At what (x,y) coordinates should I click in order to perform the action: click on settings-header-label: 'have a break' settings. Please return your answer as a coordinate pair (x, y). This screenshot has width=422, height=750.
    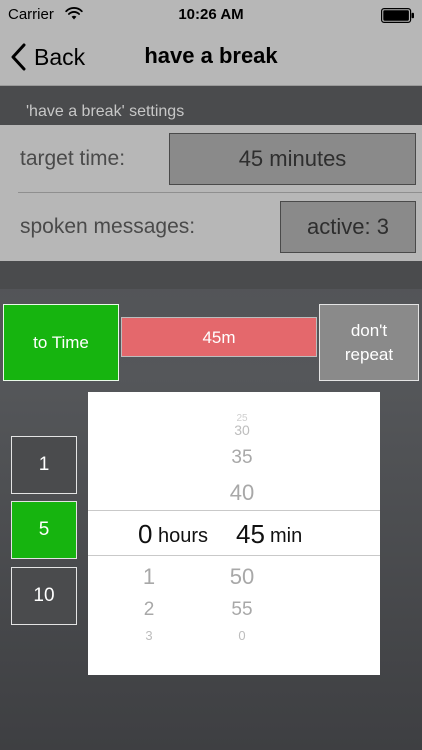
    Looking at the image, I should click on (105, 111).